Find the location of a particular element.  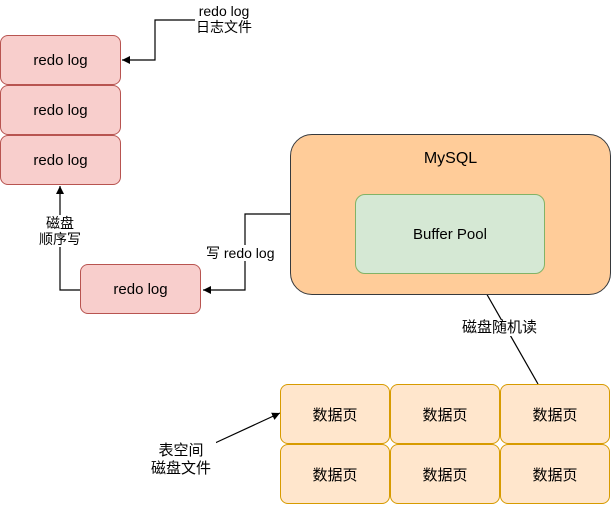

data-page-1-label: 数据页 is located at coordinates (335, 415).